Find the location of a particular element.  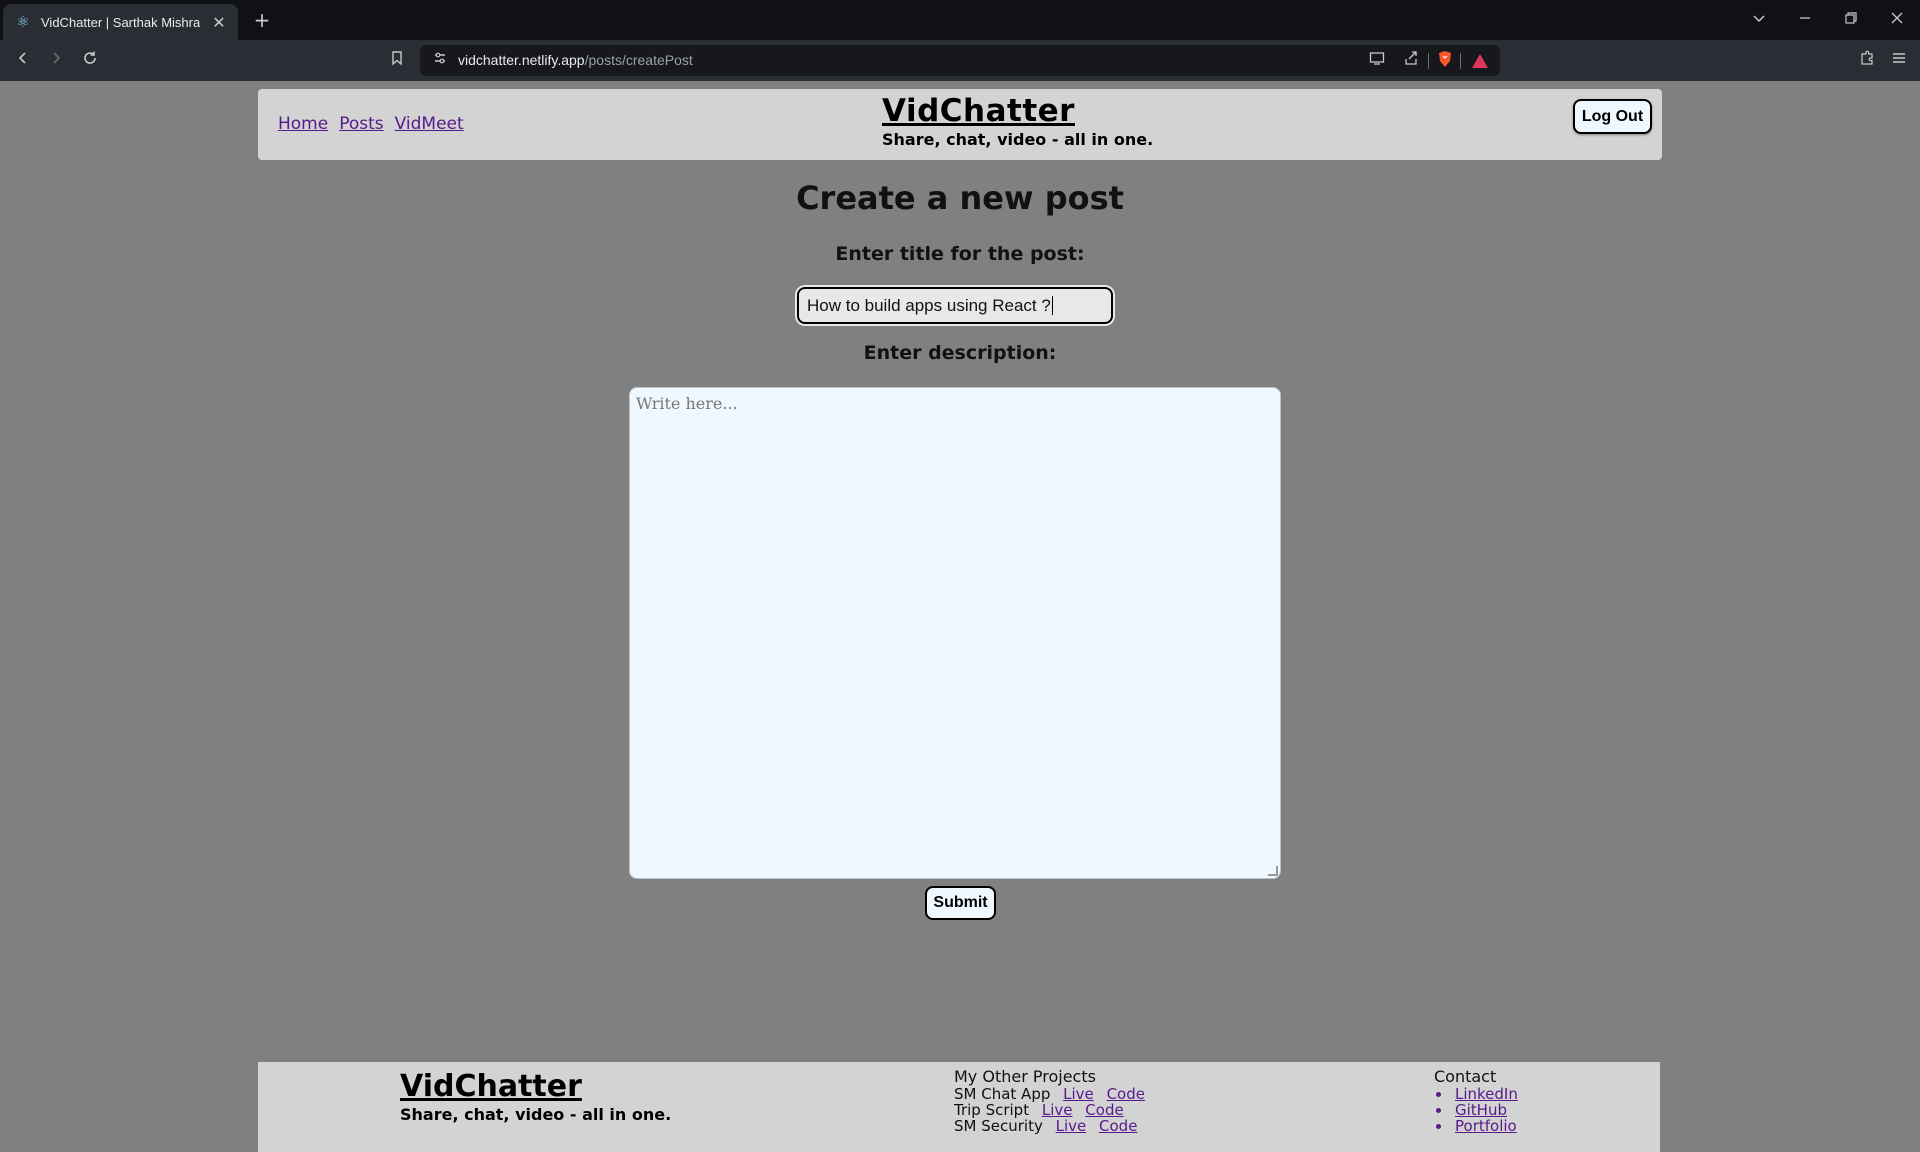

list-item: Portfolio is located at coordinates (1476, 1126).